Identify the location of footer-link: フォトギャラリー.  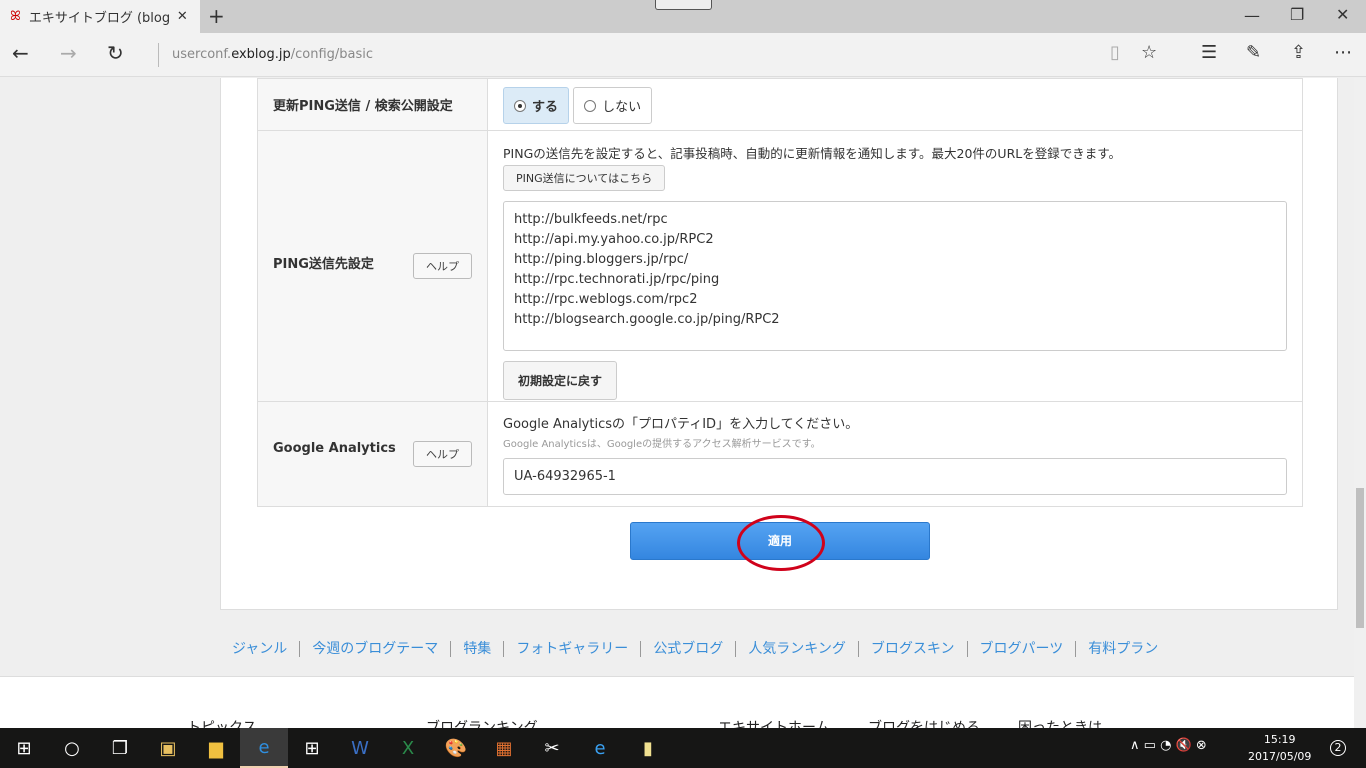
(571, 649).